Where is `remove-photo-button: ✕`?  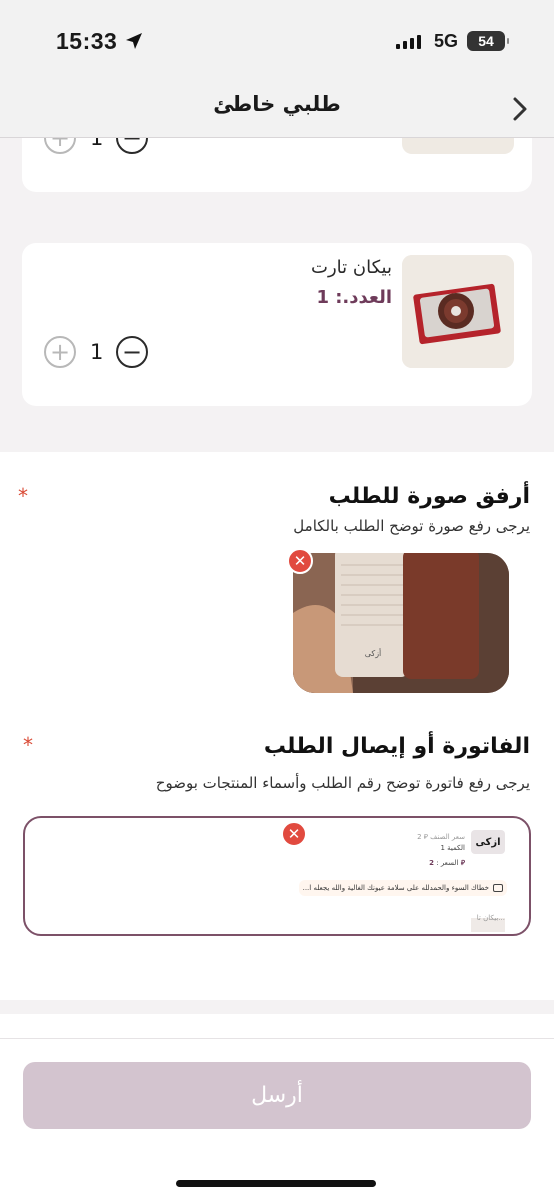 remove-photo-button: ✕ is located at coordinates (300, 561).